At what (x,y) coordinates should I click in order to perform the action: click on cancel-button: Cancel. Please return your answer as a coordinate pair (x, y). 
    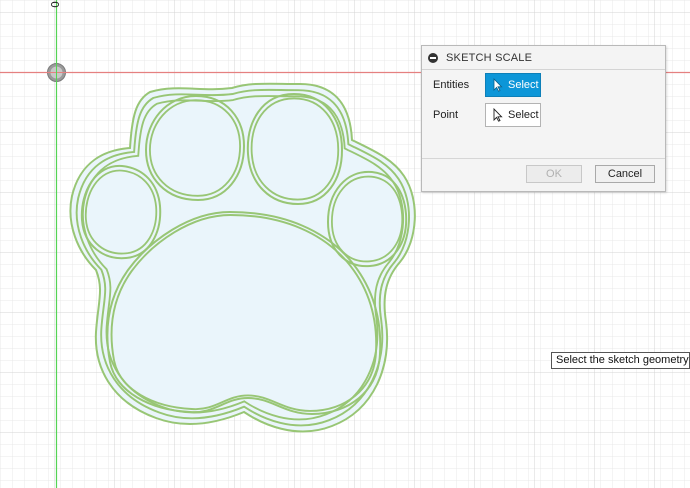
    Looking at the image, I should click on (625, 174).